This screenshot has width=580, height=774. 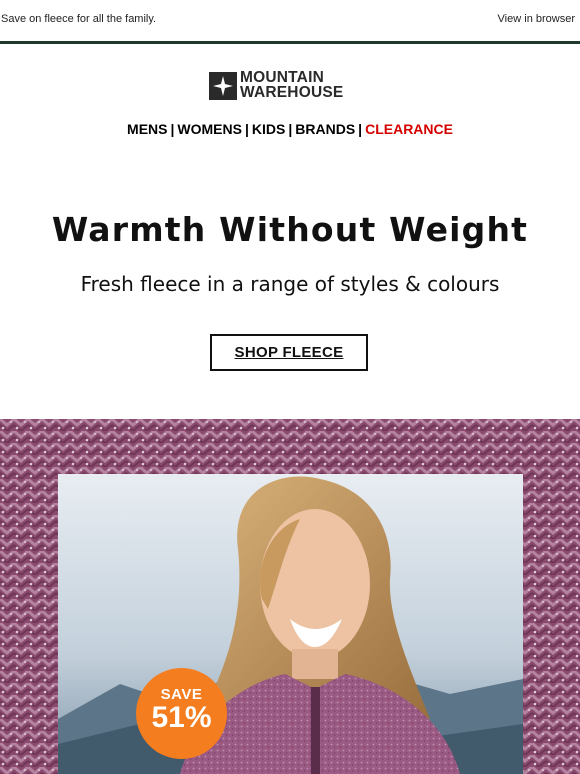 What do you see at coordinates (223, 86) in the screenshot?
I see `compass-star-icon` at bounding box center [223, 86].